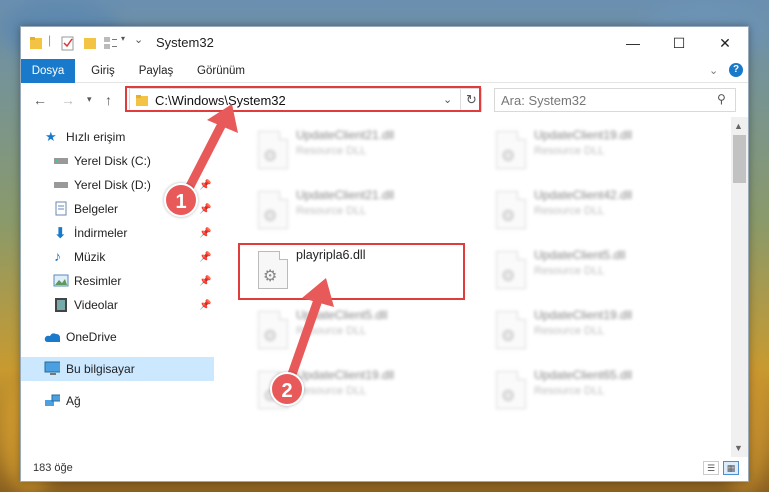 The image size is (769, 492). Describe the element at coordinates (304, 340) in the screenshot. I see `arrow-2-shaft` at that location.